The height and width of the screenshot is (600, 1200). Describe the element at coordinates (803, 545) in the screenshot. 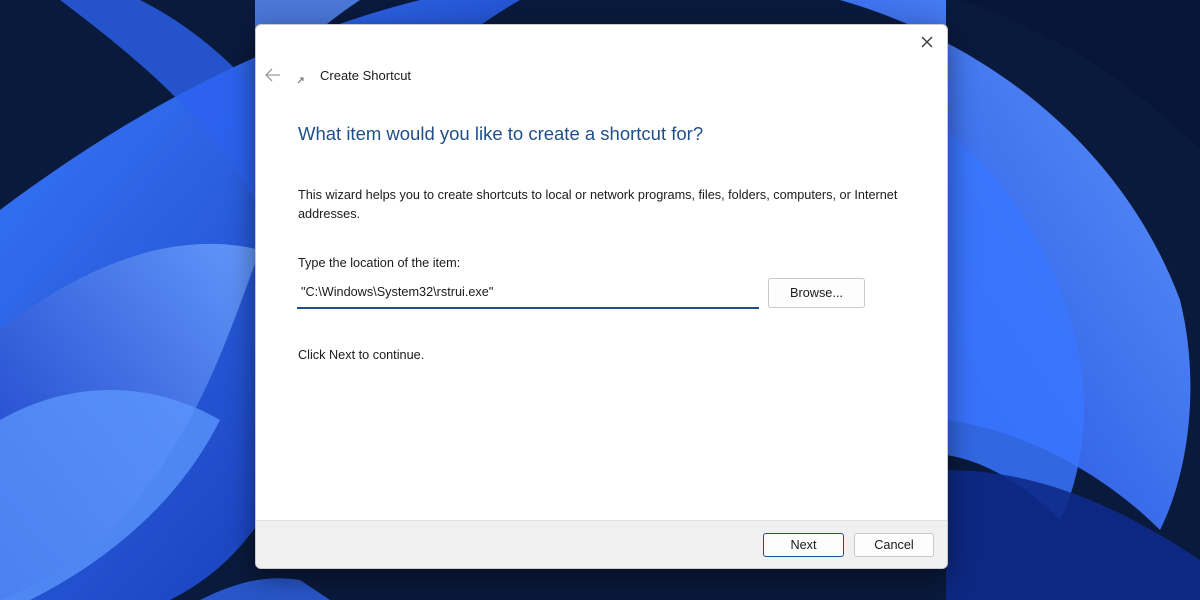

I see `next-button: Next` at that location.